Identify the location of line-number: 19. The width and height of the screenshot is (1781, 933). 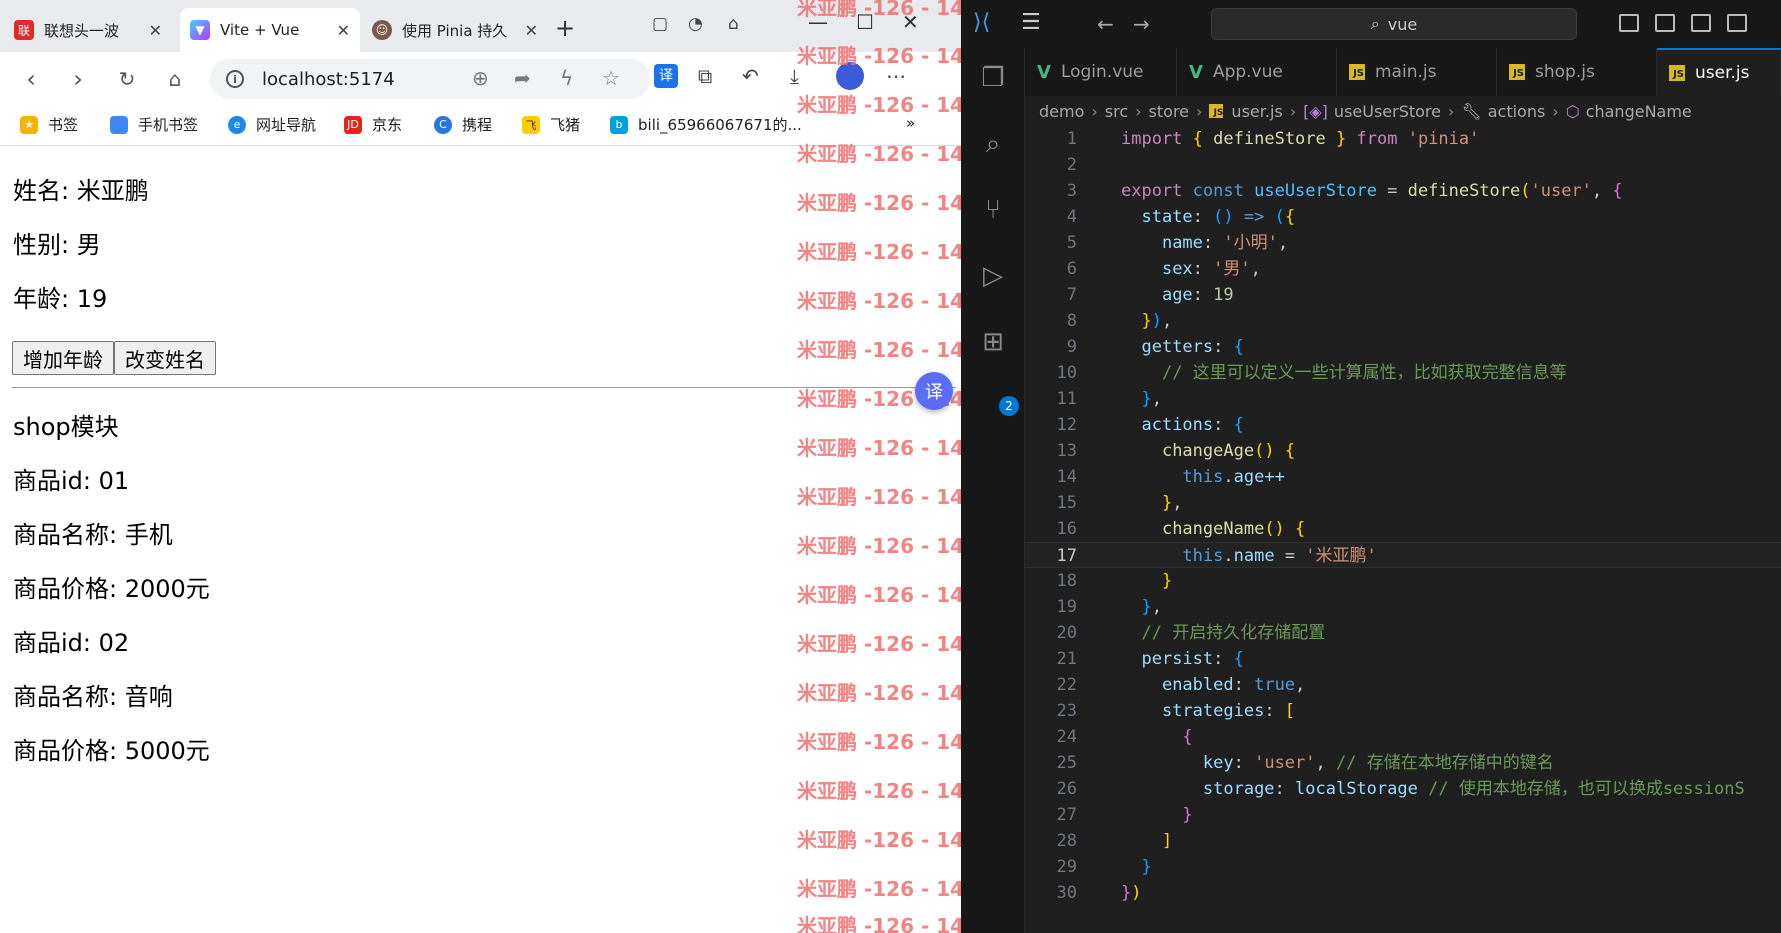
(1066, 607).